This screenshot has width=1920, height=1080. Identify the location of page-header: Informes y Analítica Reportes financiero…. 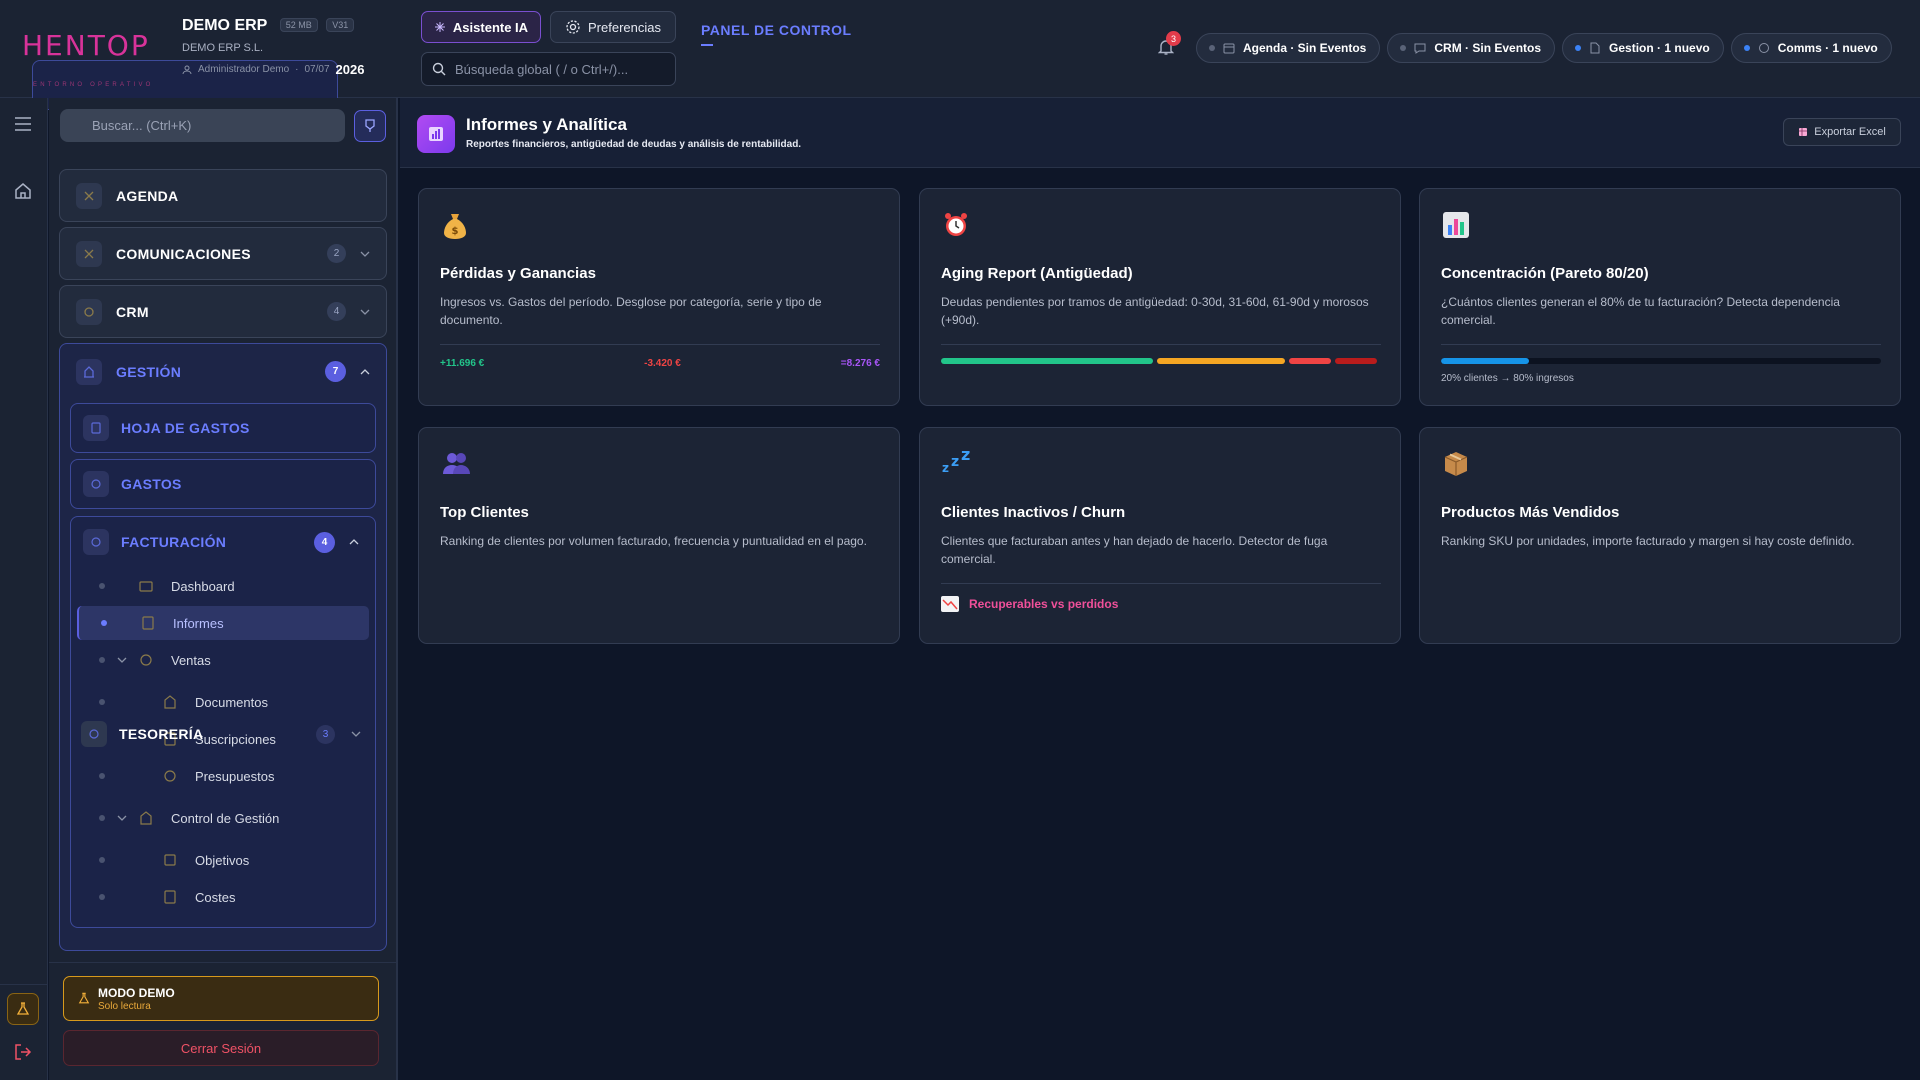
(1160, 133).